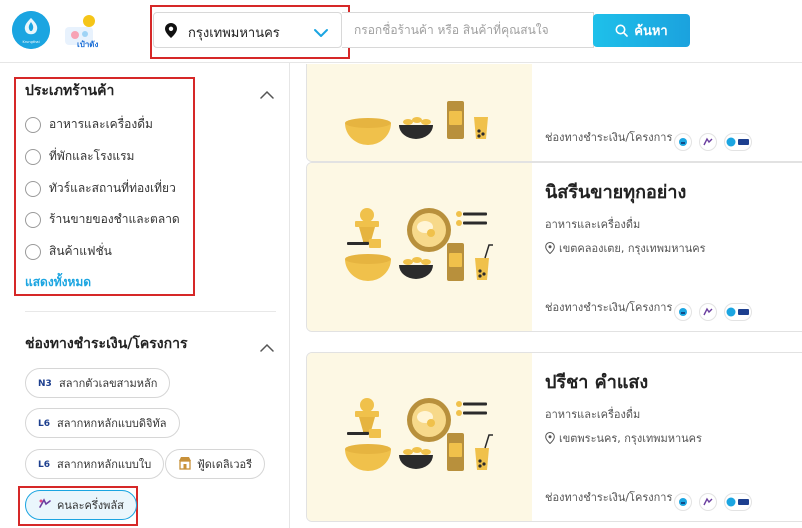  I want to click on category-option-label: สินค้าแฟชั่น, so click(80, 251).